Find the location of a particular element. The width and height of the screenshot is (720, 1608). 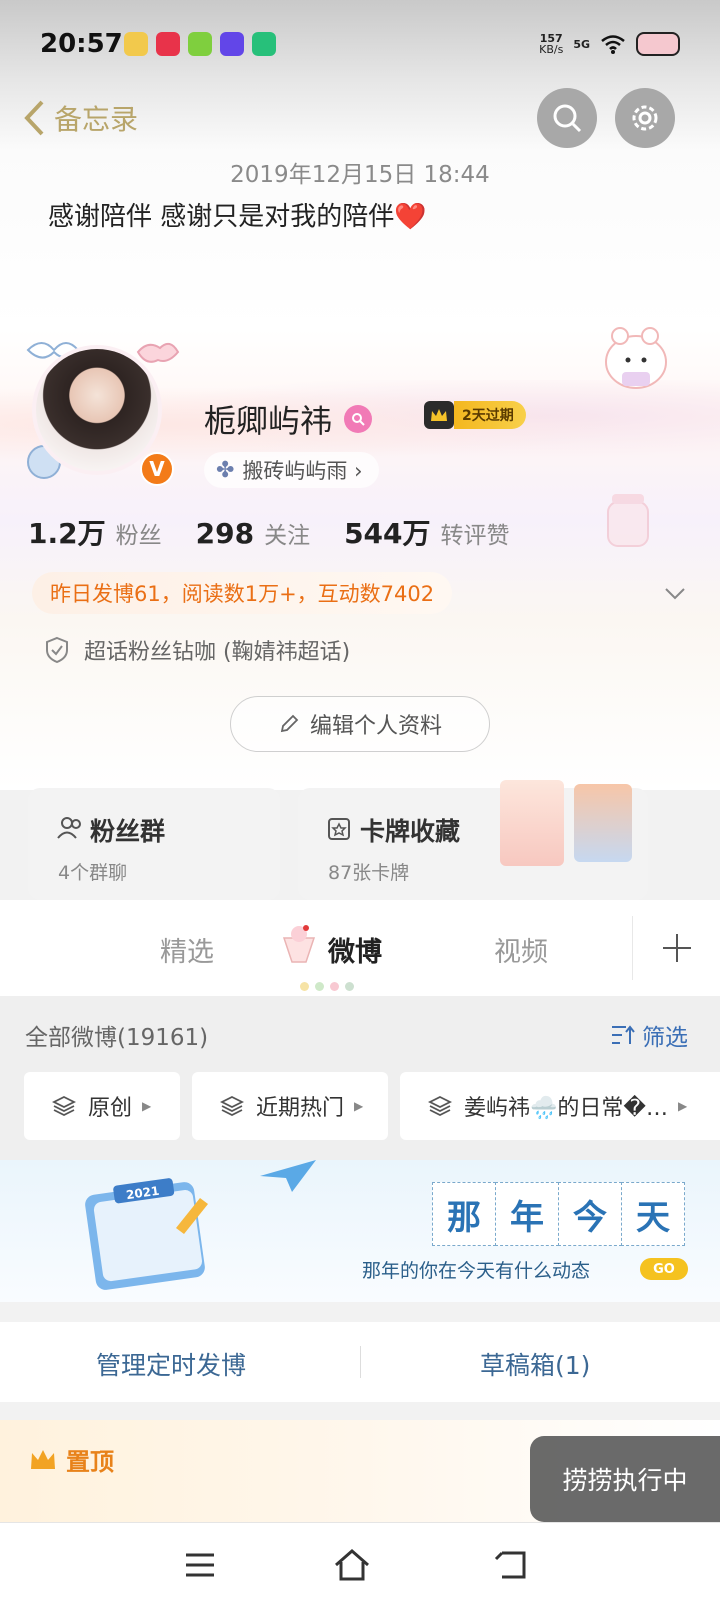

status-time: 20:57 is located at coordinates (81, 44).